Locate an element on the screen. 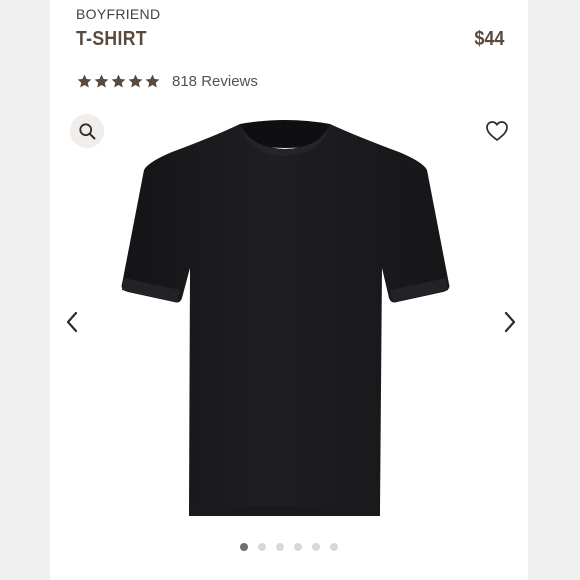 The width and height of the screenshot is (580, 580). carousel-pagination is located at coordinates (289, 547).